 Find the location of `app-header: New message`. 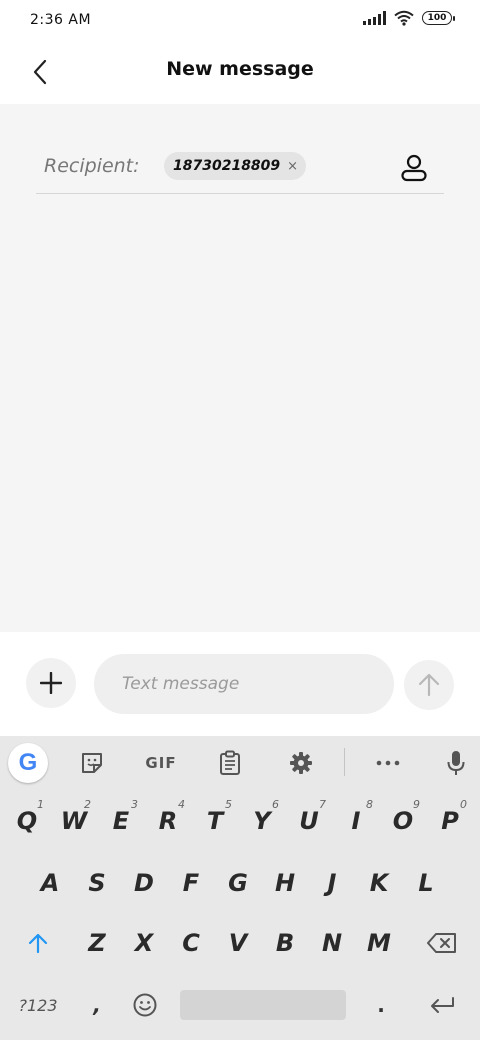

app-header: New message is located at coordinates (240, 73).